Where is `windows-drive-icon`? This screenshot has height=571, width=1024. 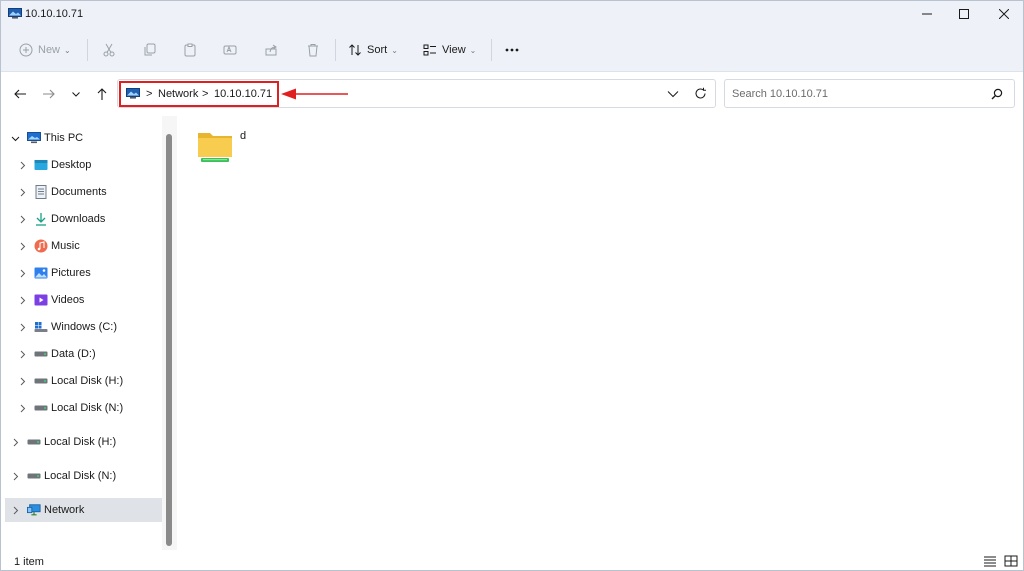 windows-drive-icon is located at coordinates (41, 327).